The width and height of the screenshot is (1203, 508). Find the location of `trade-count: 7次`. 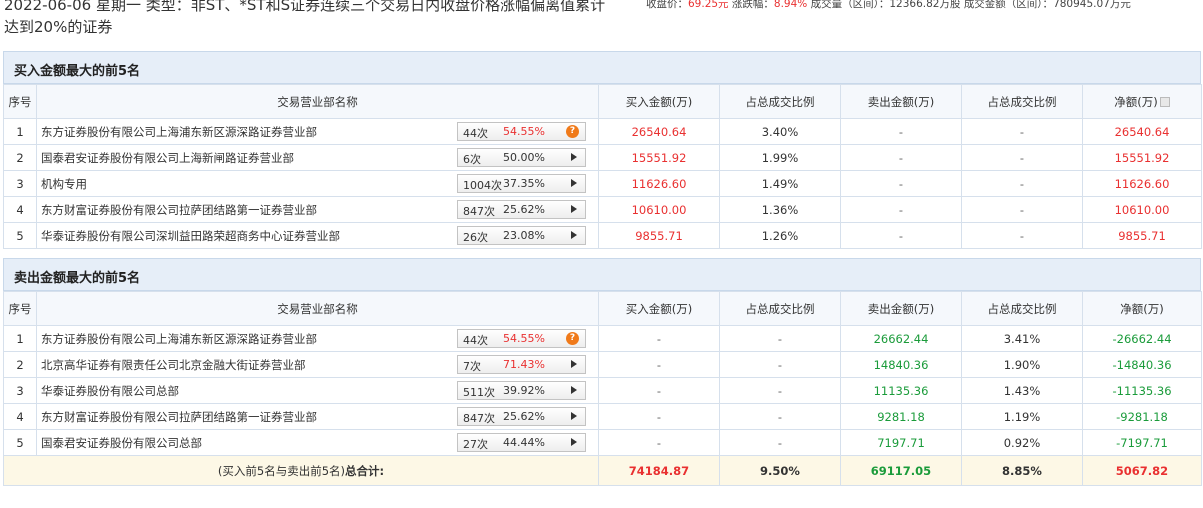

trade-count: 7次 is located at coordinates (472, 366).